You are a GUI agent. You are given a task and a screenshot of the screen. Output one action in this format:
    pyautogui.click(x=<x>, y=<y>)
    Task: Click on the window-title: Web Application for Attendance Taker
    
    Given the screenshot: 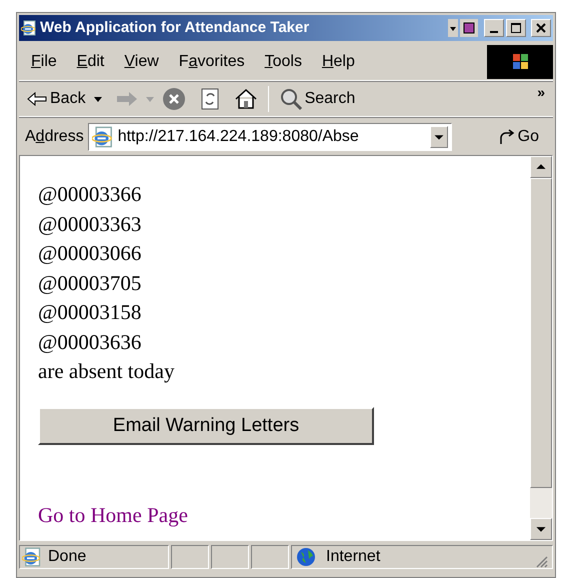 What is the action you would take?
    pyautogui.click(x=175, y=28)
    